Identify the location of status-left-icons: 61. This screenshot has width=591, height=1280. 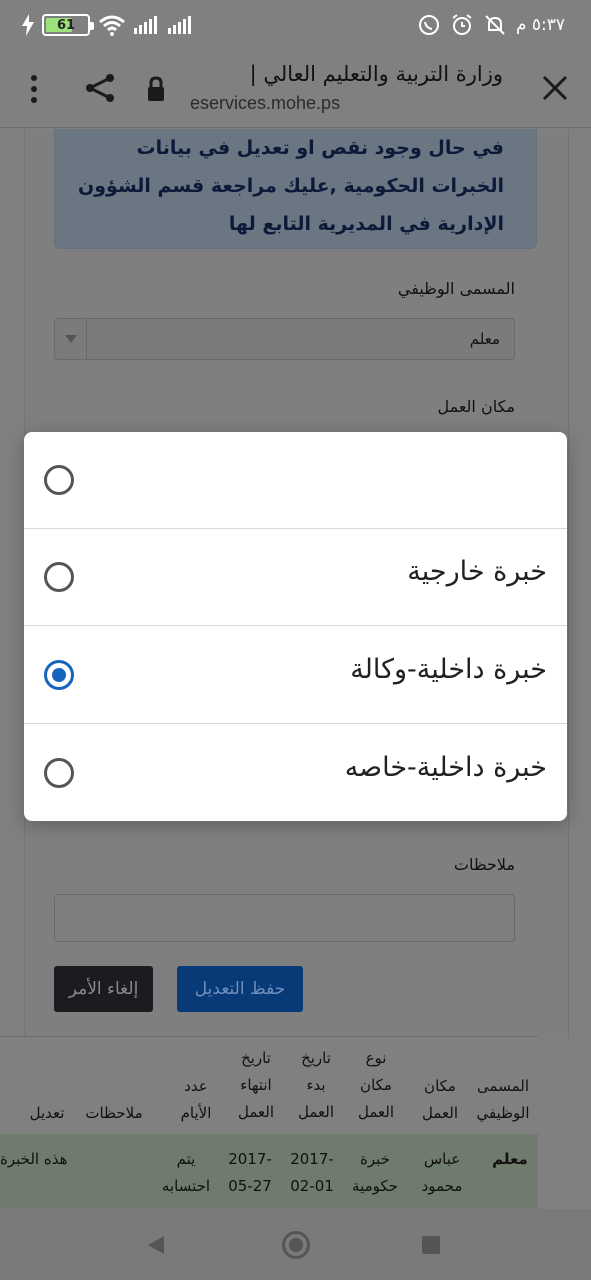
(108, 25).